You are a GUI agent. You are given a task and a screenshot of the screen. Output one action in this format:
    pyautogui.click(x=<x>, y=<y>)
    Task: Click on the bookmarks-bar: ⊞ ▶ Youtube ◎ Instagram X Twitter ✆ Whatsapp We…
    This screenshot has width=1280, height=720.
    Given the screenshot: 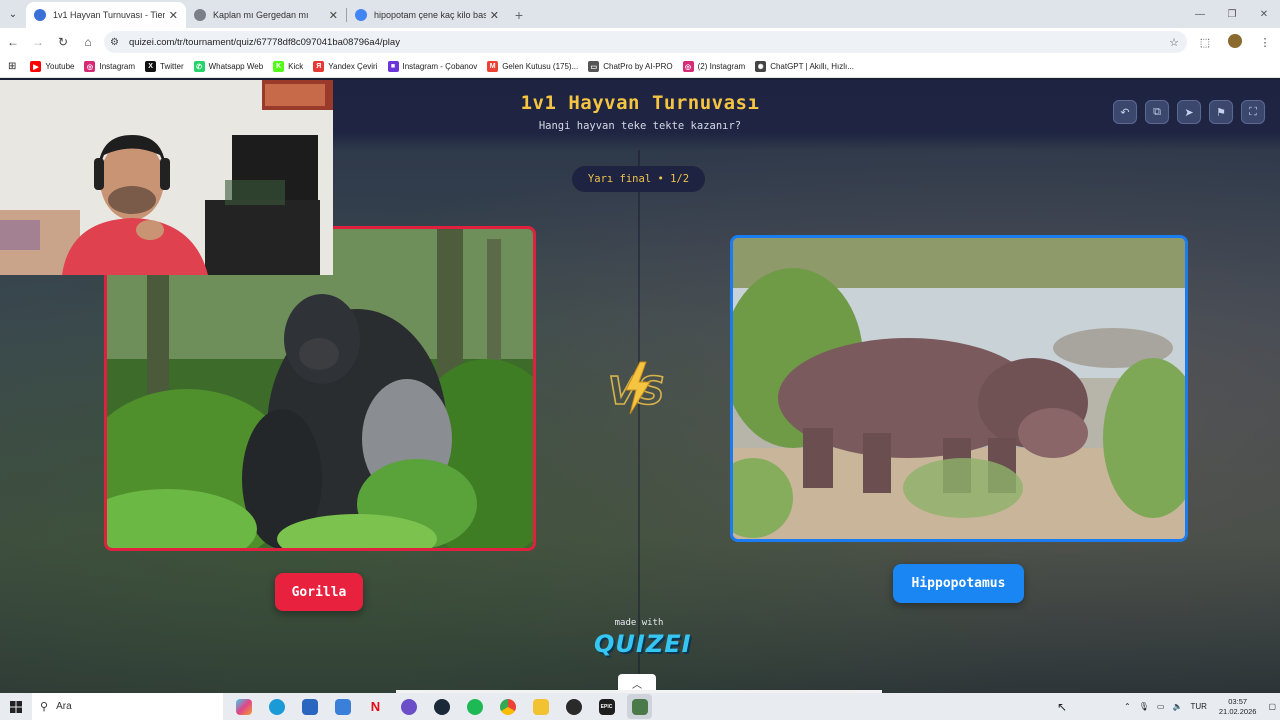 What is the action you would take?
    pyautogui.click(x=640, y=67)
    